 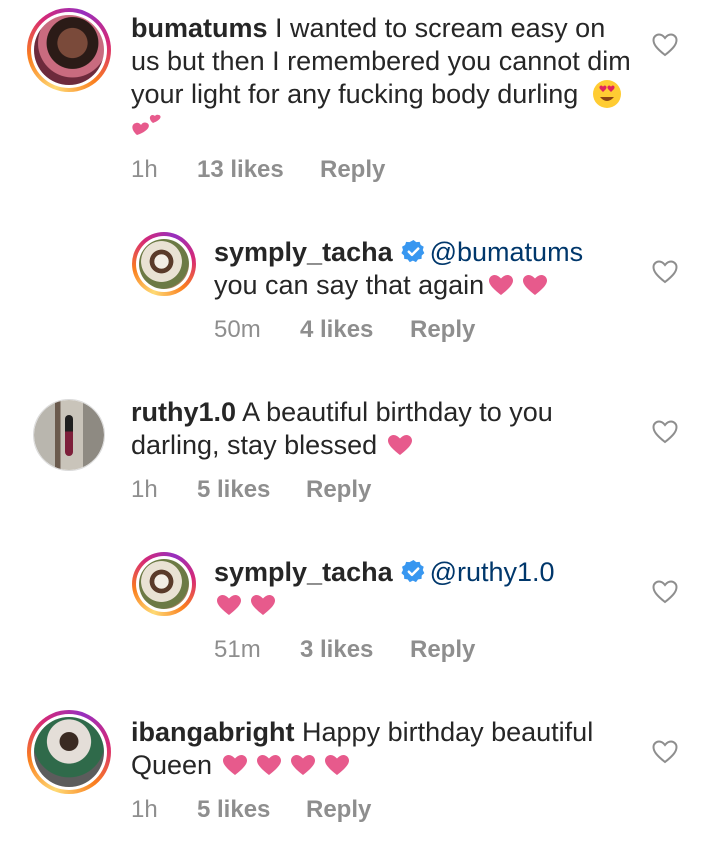 I want to click on comment-meta: 51m 3 likes Reply, so click(x=344, y=650).